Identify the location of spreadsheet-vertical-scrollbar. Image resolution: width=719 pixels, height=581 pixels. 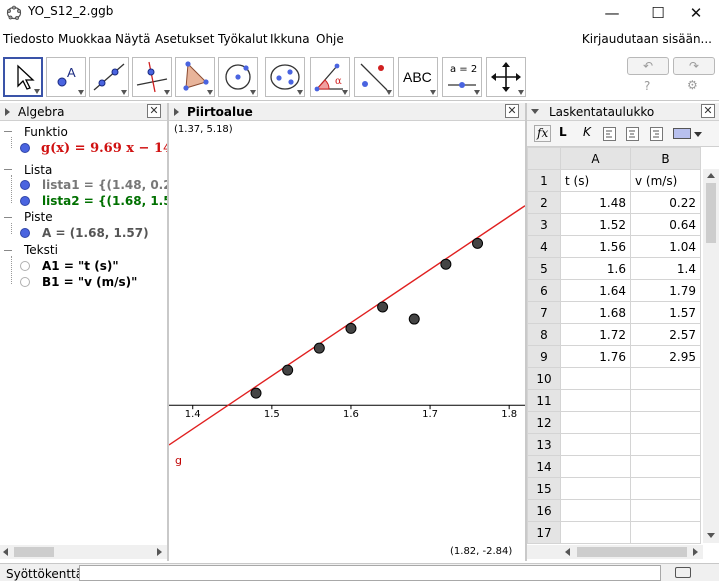
(711, 356).